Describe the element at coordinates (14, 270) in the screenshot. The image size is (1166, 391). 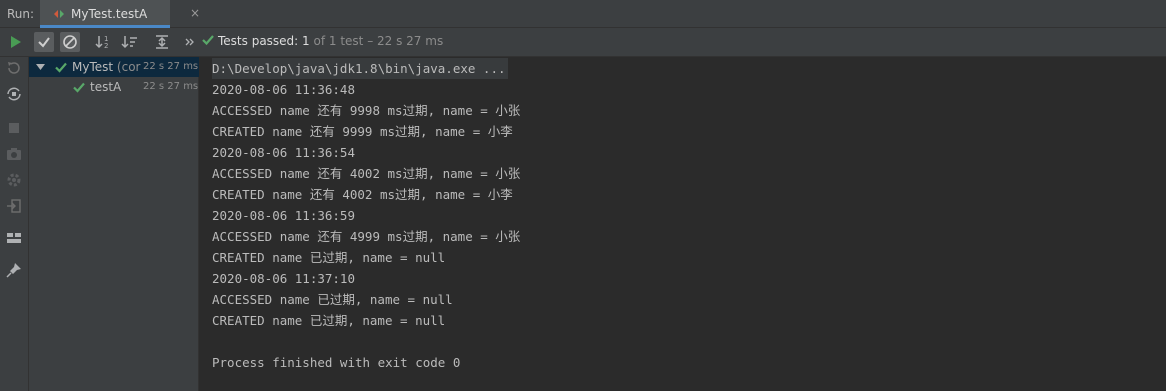
I see `pin-icon` at that location.